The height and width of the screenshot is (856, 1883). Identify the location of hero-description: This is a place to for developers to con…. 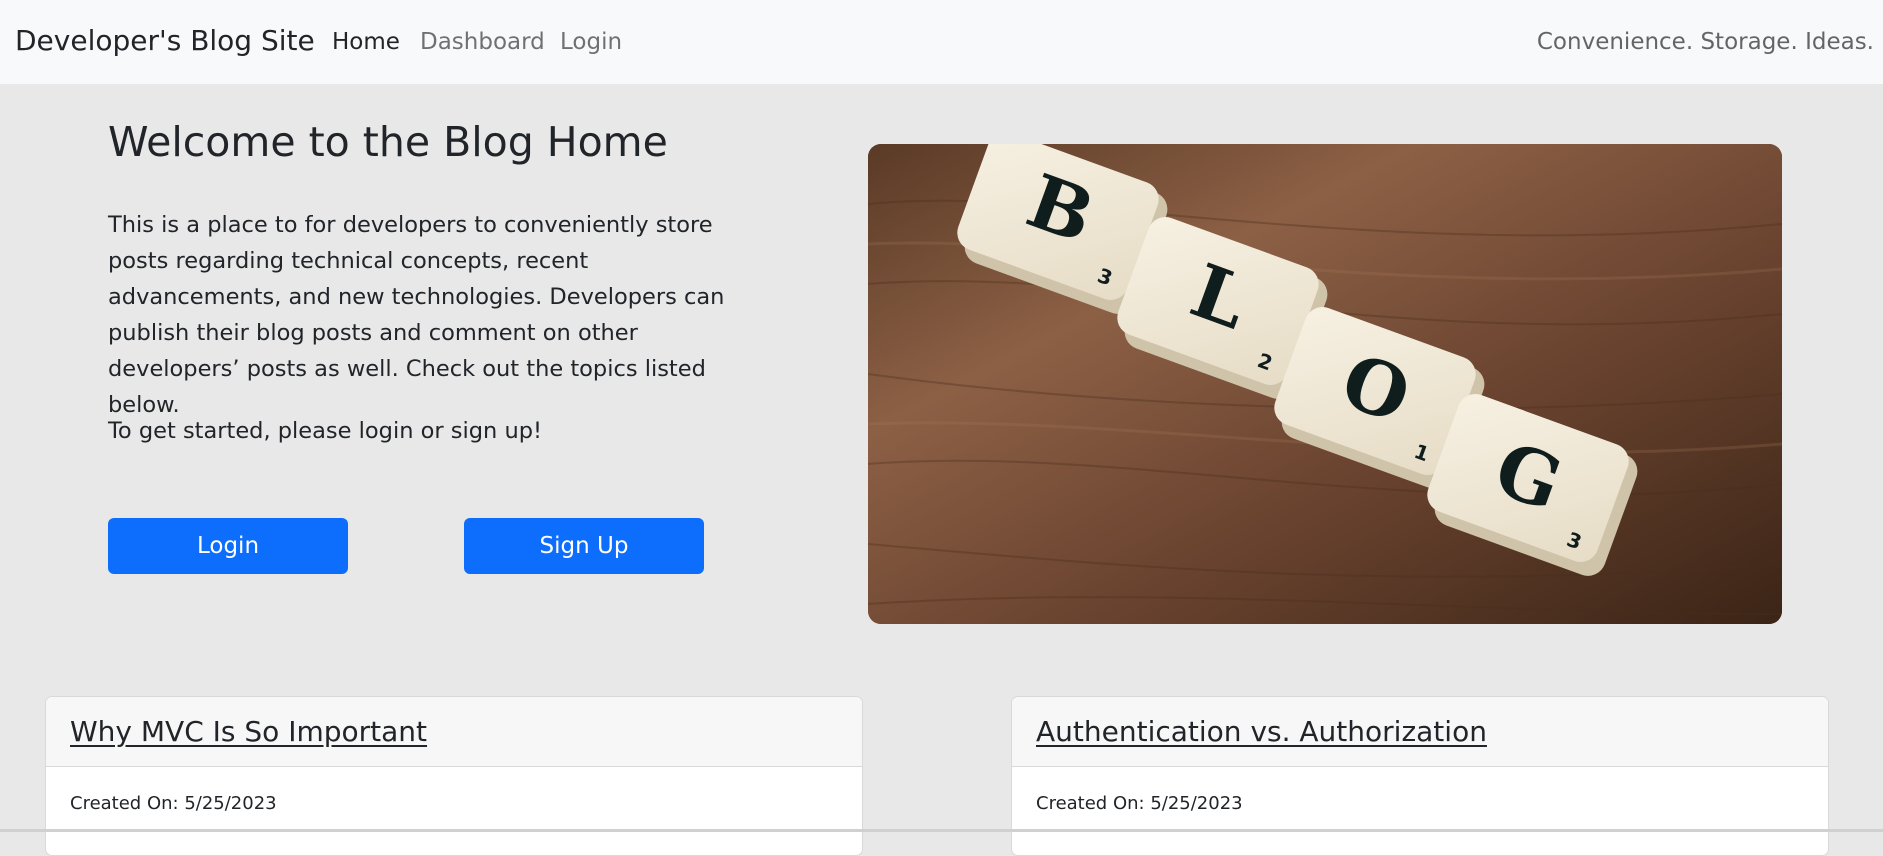
(416, 315).